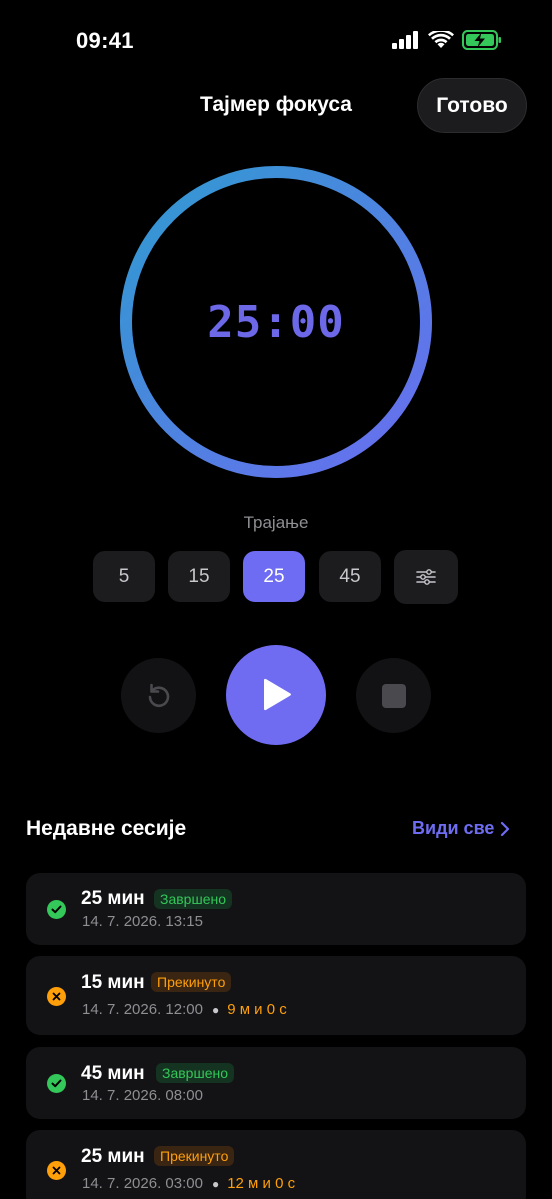 The height and width of the screenshot is (1199, 552). I want to click on session-date: 14. 7. 2026. 03:00, so click(142, 1183).